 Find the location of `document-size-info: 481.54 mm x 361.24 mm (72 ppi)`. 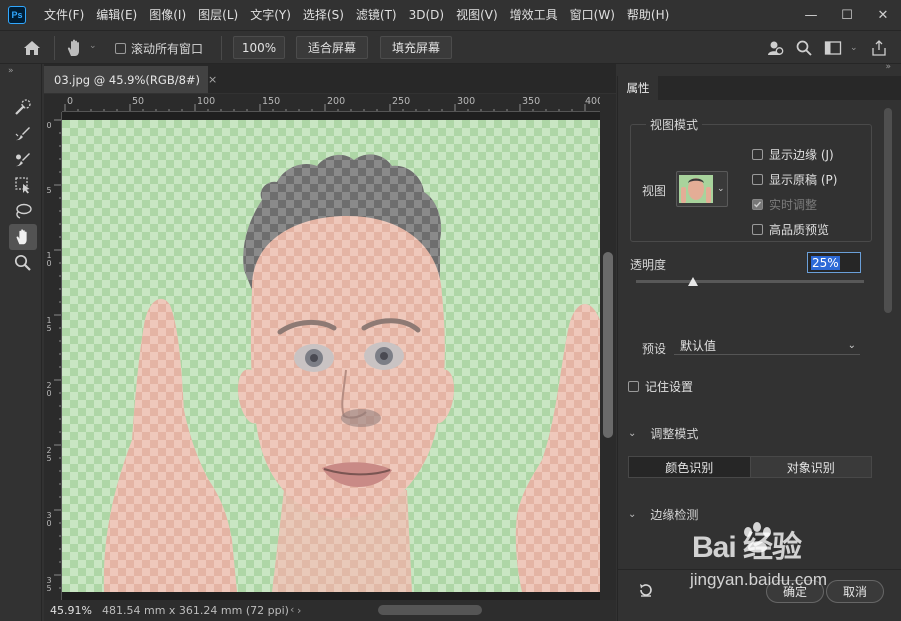

document-size-info: 481.54 mm x 361.24 mm (72 ppi) is located at coordinates (195, 610).